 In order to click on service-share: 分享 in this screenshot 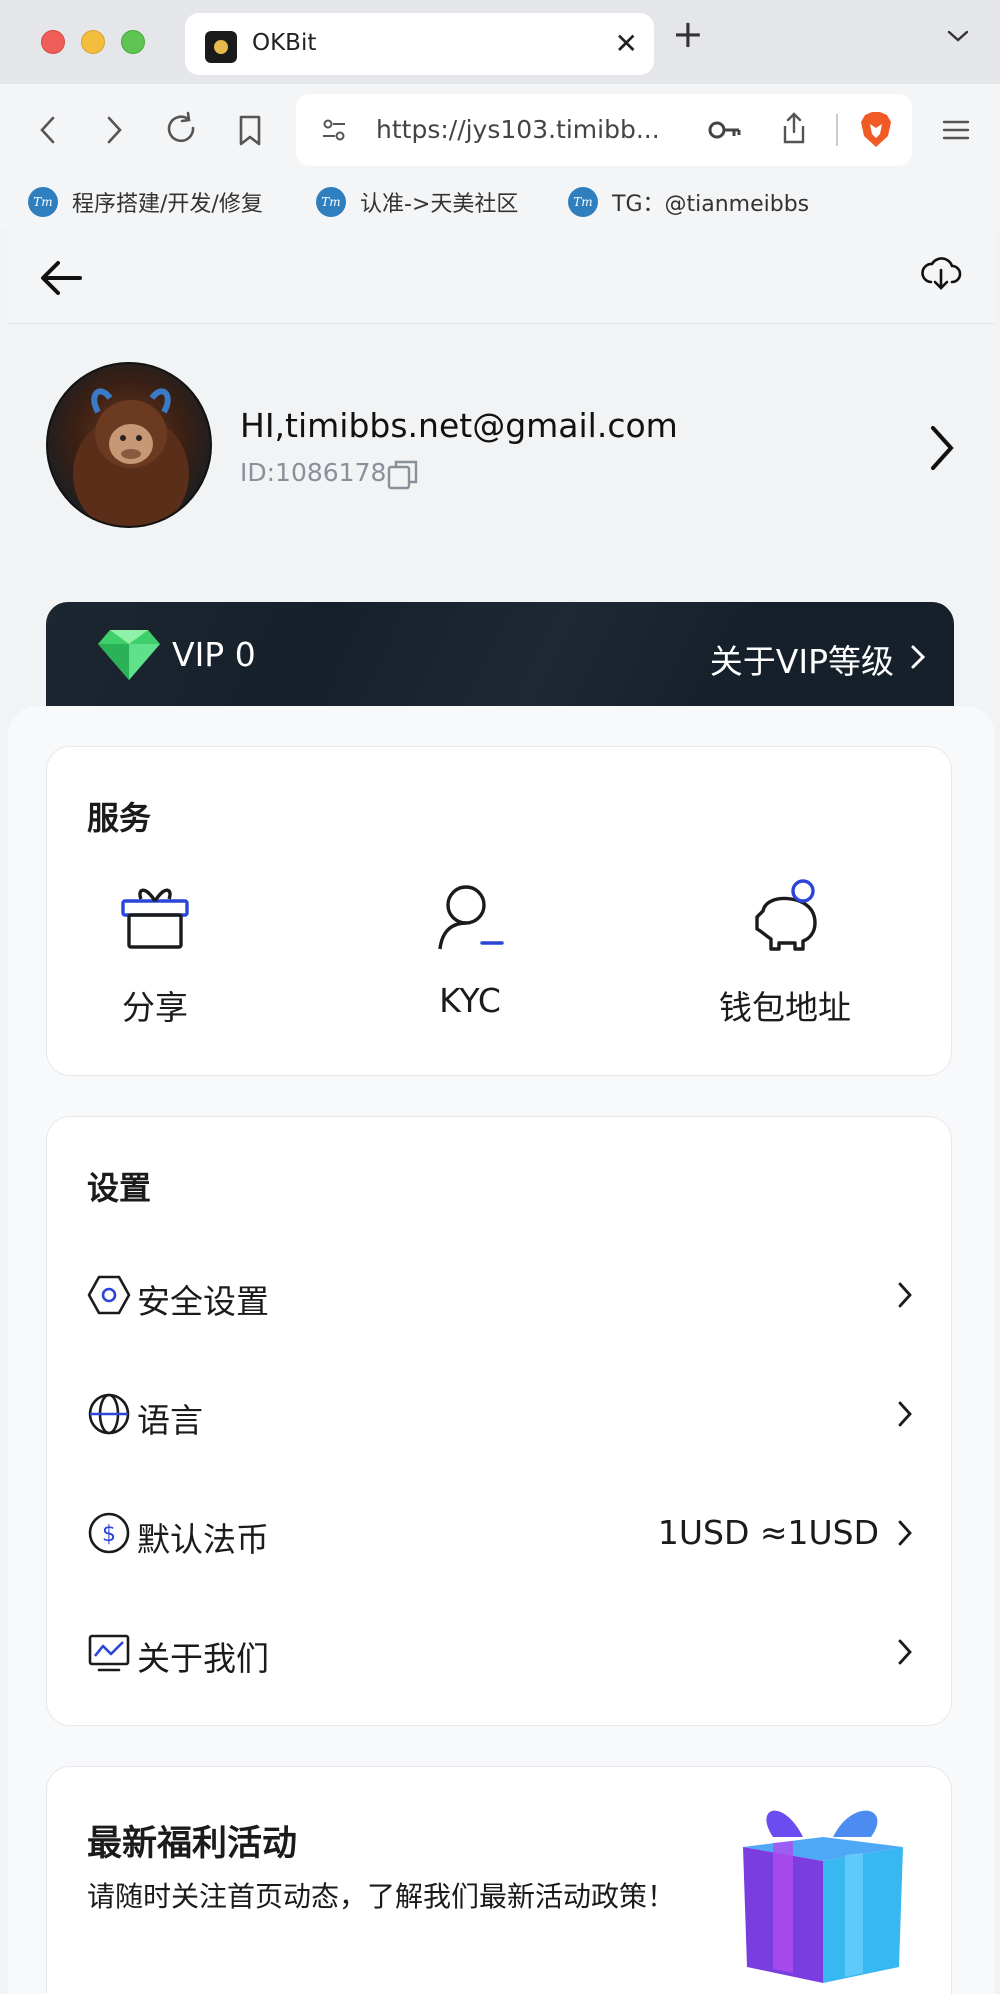, I will do `click(155, 953)`.